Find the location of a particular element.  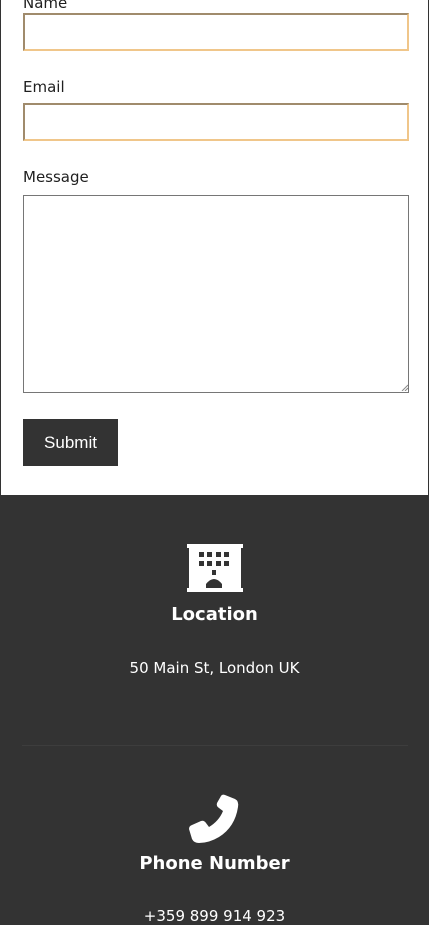

message-label: Message is located at coordinates (56, 177).